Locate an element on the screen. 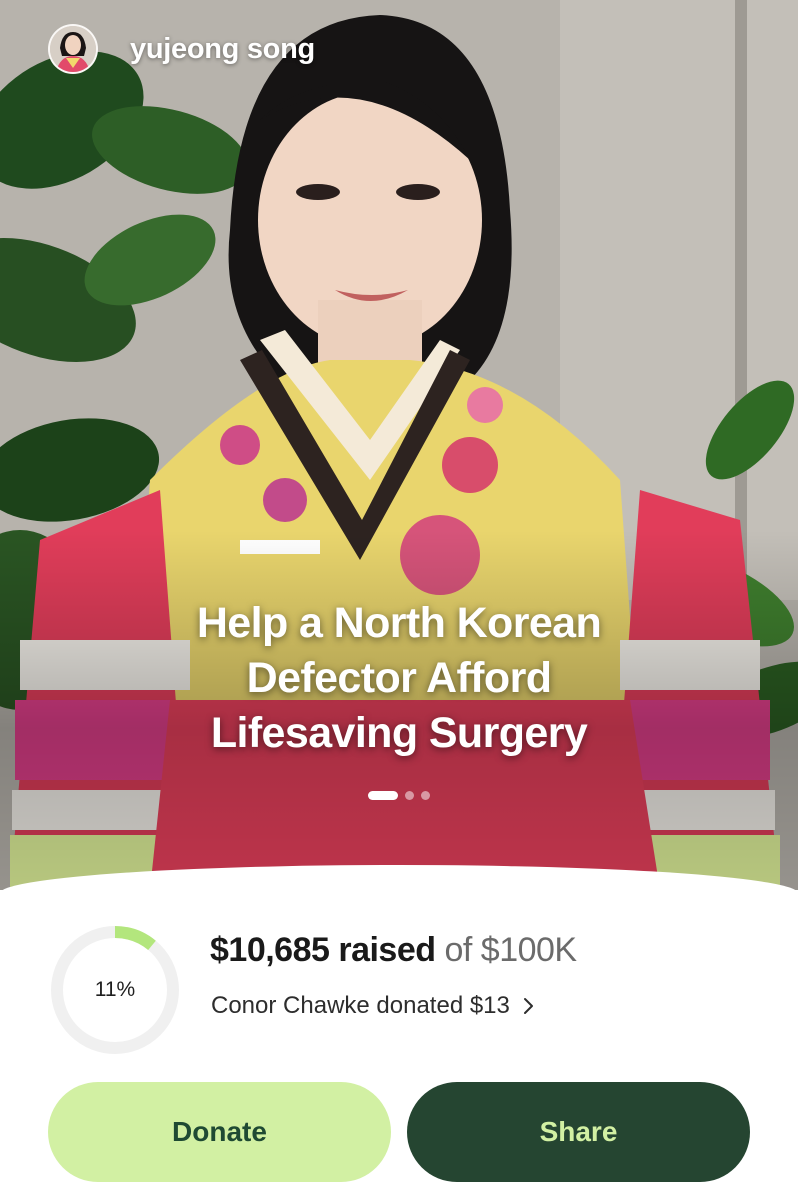 The image size is (798, 1200). campaign-title-line: Help a North Korean is located at coordinates (399, 623).